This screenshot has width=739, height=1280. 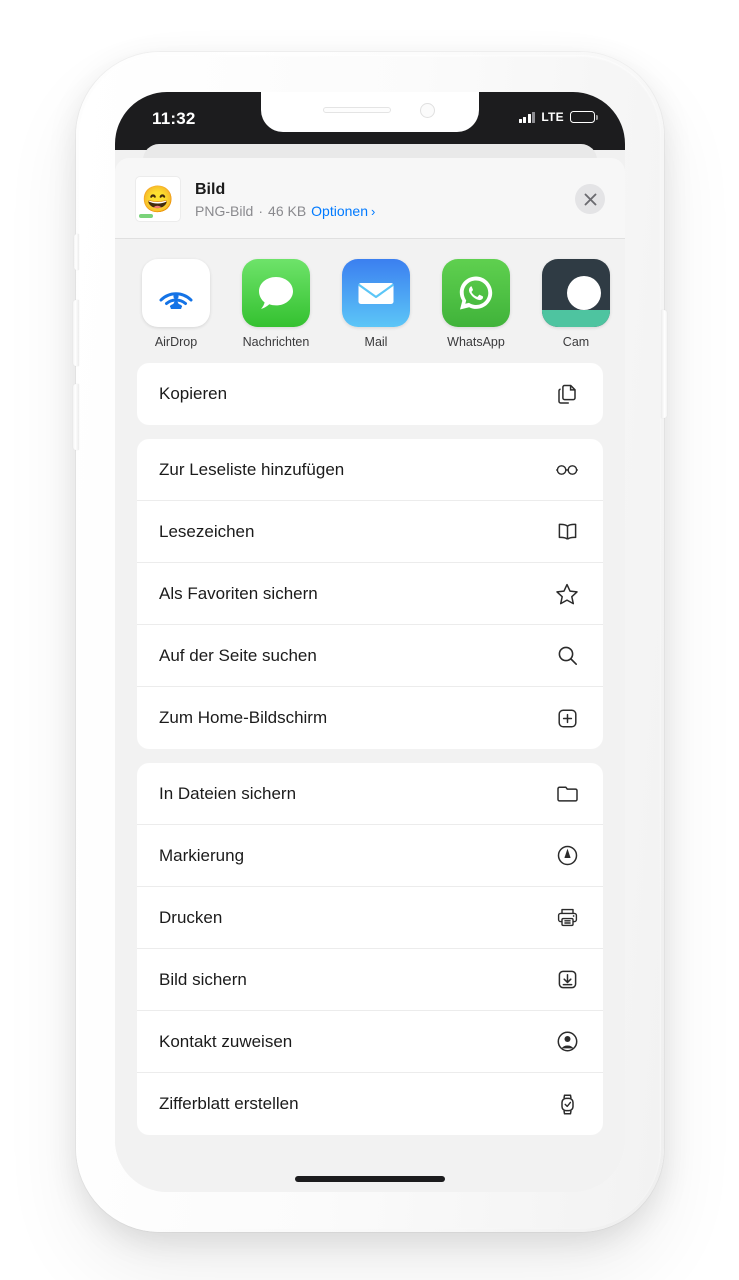 I want to click on action-label: Drucken, so click(x=191, y=917).